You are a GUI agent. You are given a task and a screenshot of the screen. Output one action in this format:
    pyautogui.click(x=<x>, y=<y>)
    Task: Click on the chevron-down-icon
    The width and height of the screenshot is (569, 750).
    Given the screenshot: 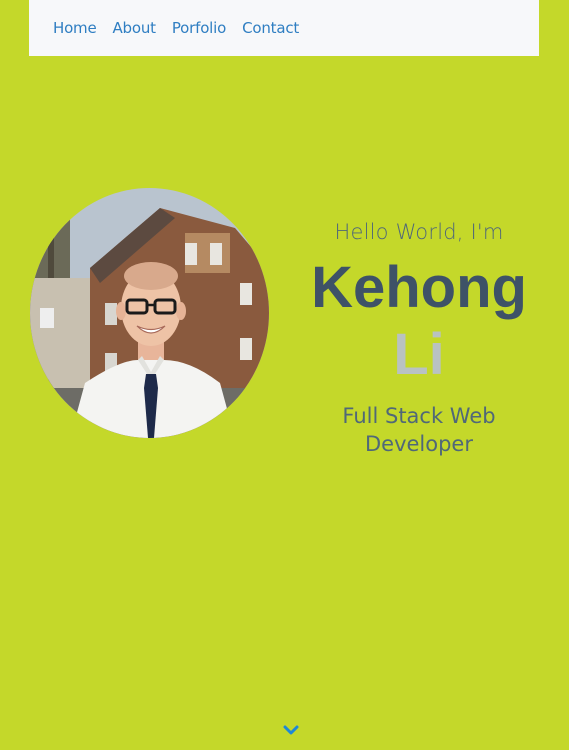 What is the action you would take?
    pyautogui.click(x=291, y=729)
    